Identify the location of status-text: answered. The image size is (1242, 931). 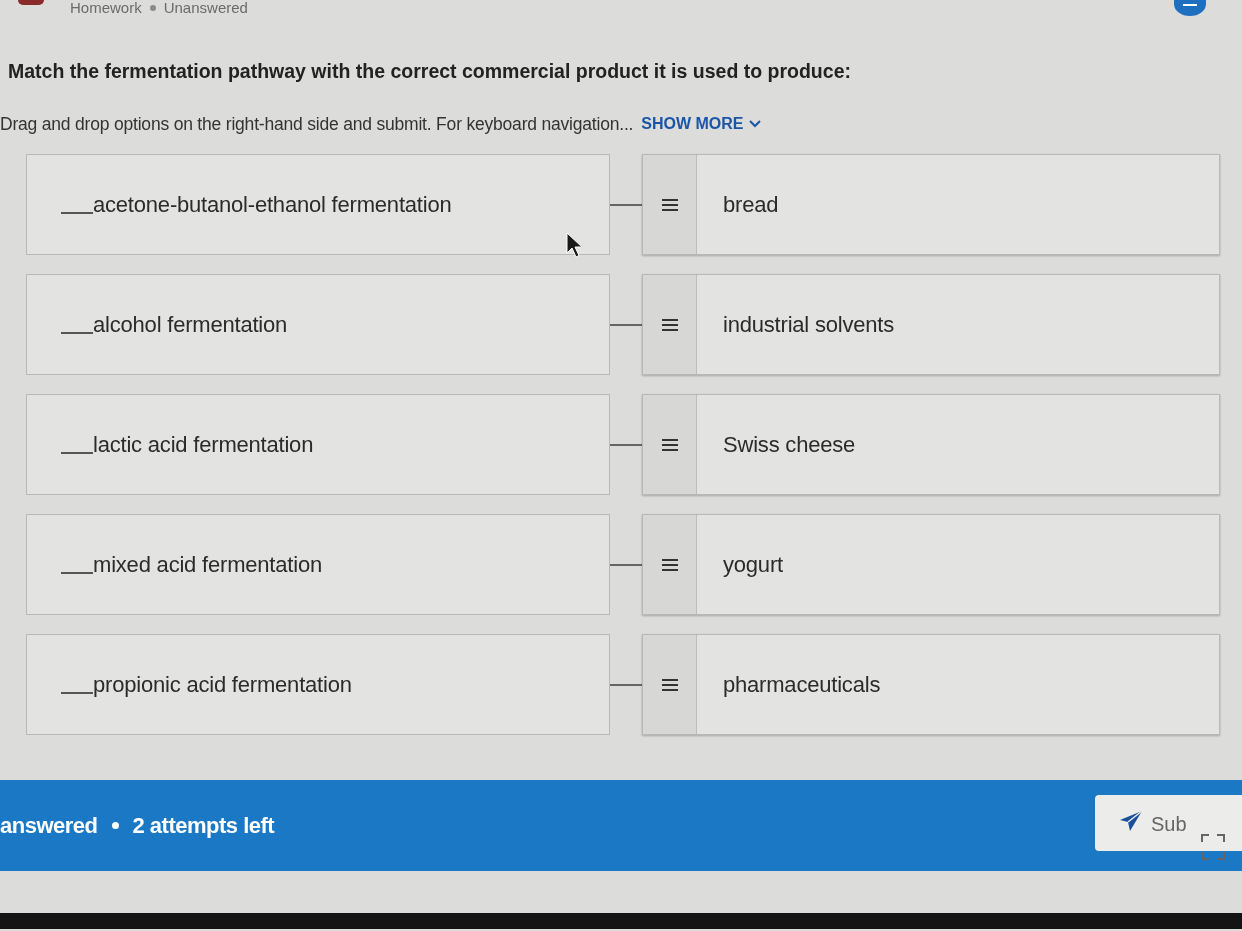
(49, 826).